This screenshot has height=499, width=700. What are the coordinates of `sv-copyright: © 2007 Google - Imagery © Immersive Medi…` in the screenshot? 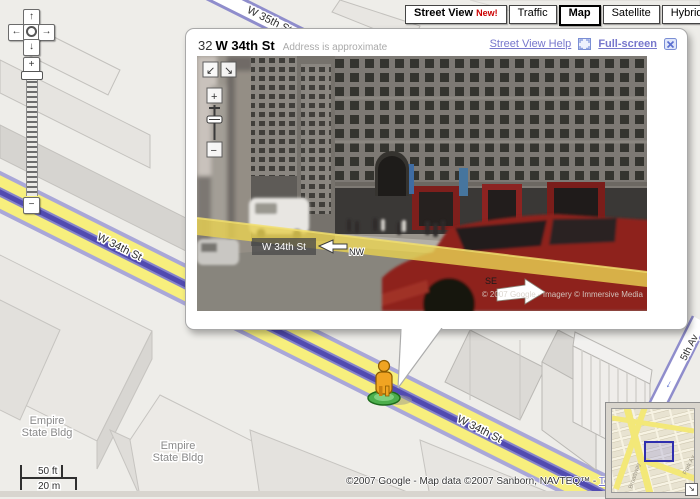 It's located at (563, 294).